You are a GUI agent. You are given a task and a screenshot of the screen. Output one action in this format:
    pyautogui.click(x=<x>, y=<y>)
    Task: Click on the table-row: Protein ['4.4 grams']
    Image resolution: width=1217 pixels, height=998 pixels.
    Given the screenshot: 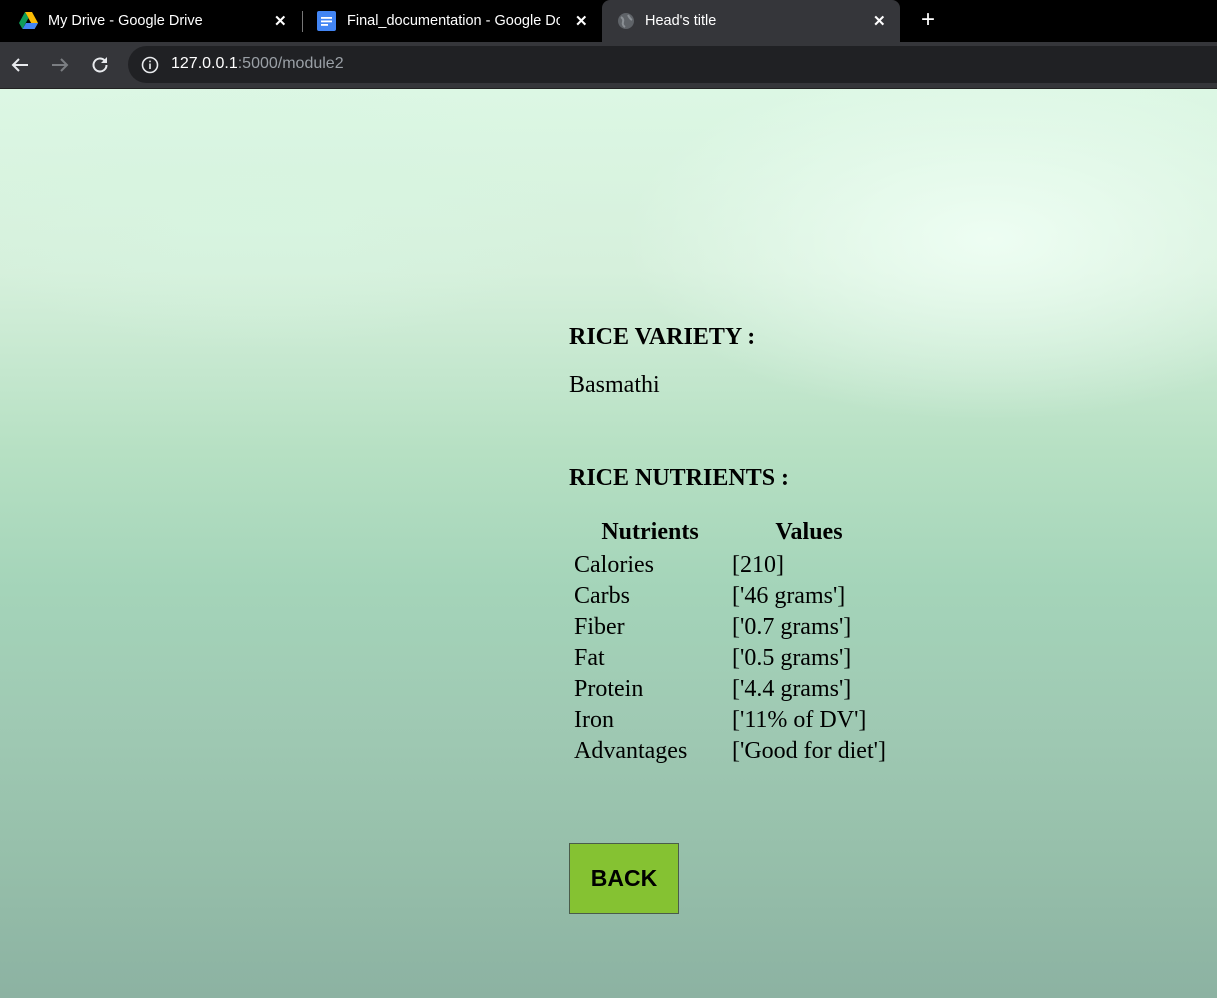 What is the action you would take?
    pyautogui.click(x=730, y=689)
    